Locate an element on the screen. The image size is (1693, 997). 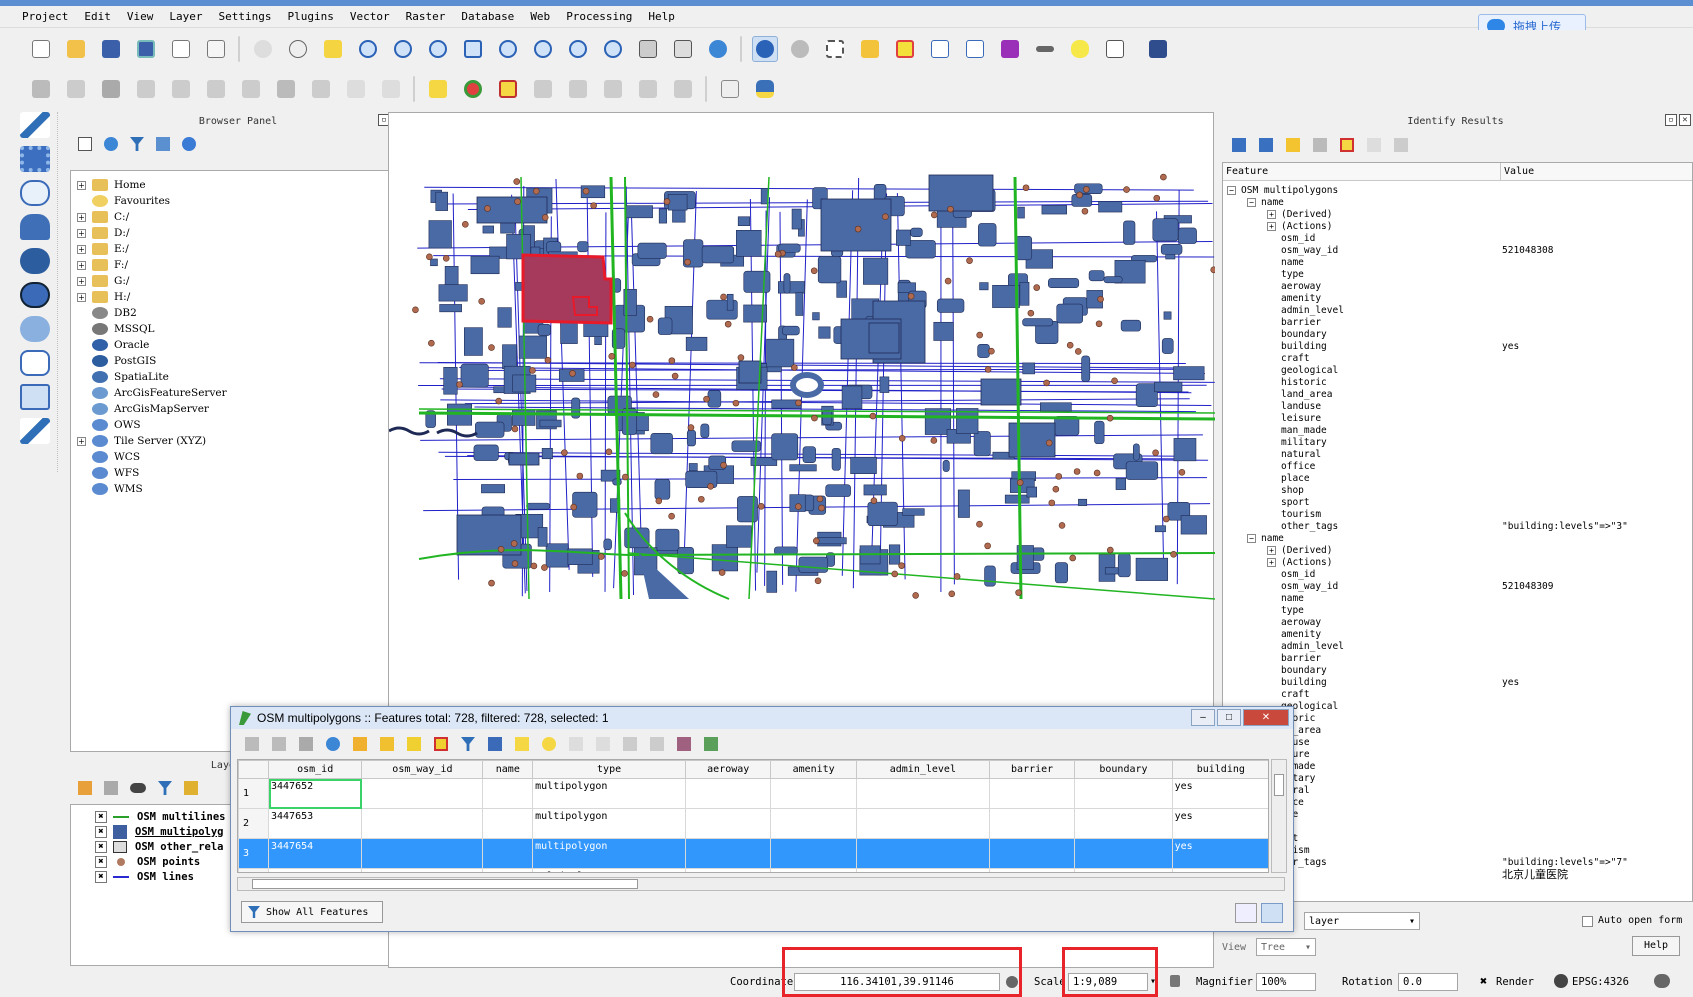
new-field-icon is located at coordinates (630, 744).